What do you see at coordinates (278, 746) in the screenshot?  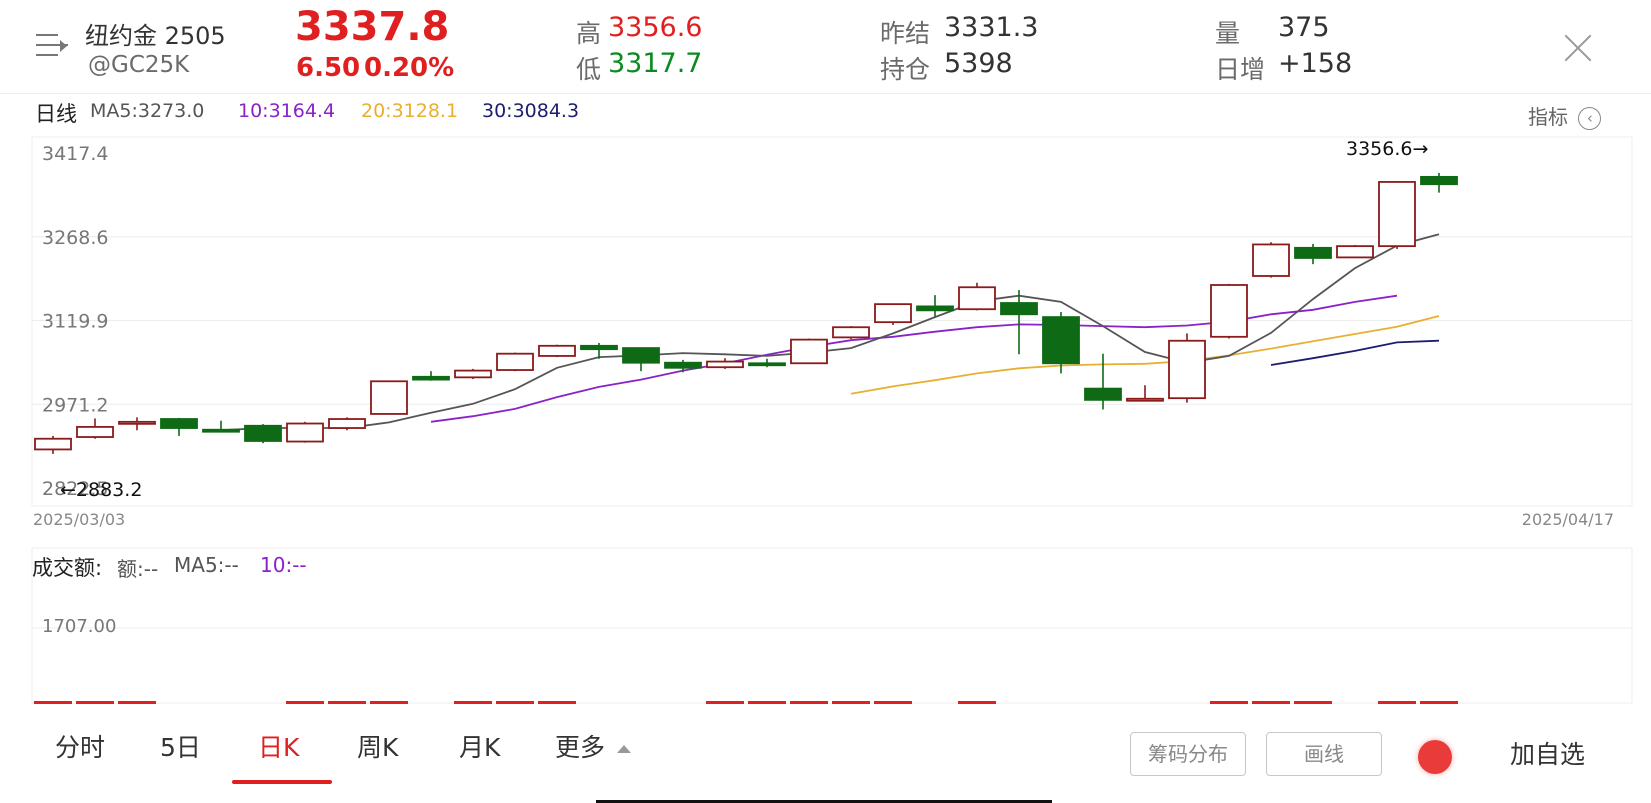 I see `tab-daily-k: 日K` at bounding box center [278, 746].